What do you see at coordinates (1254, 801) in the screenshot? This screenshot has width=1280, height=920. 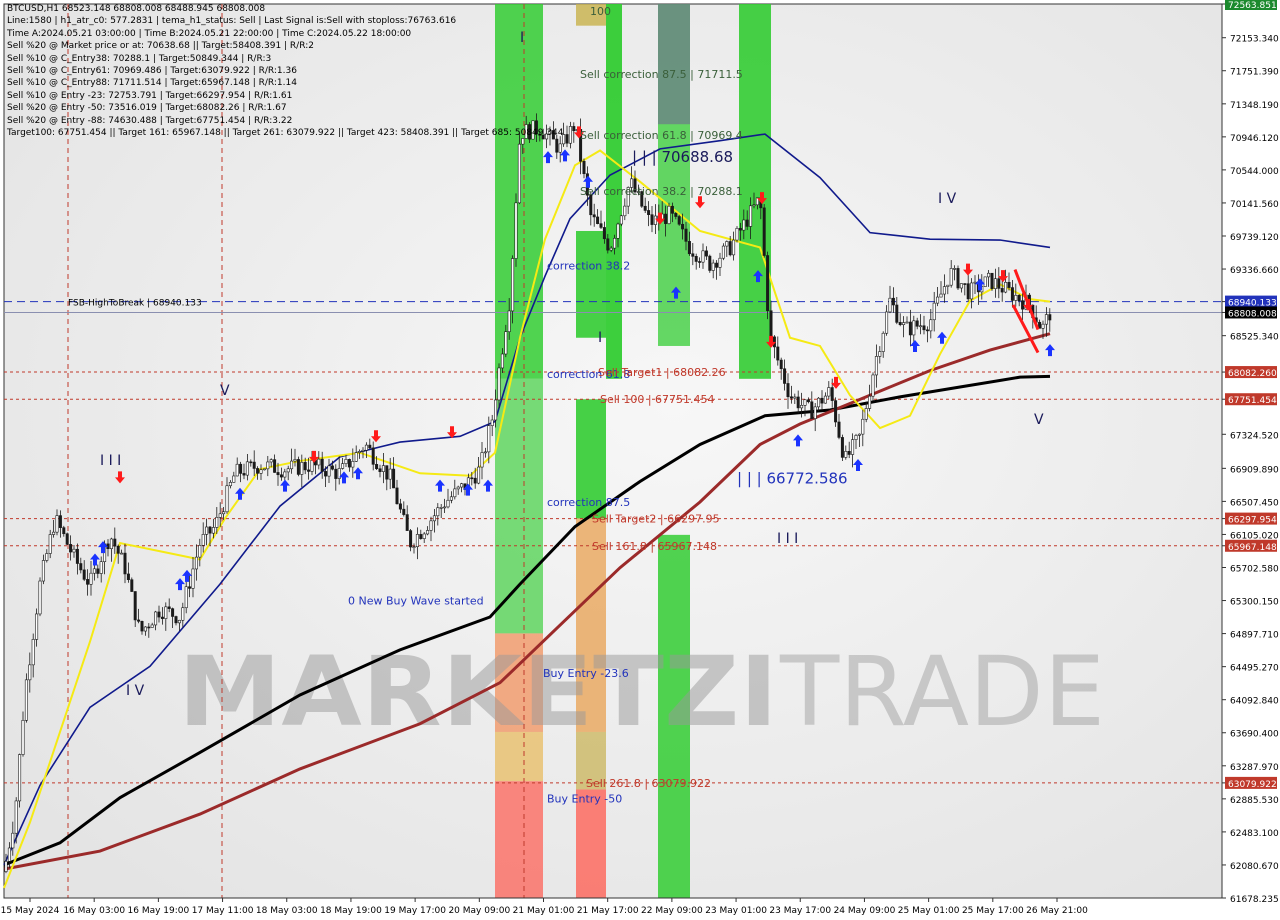 I see `y-tick-label-28: 62885.530` at bounding box center [1254, 801].